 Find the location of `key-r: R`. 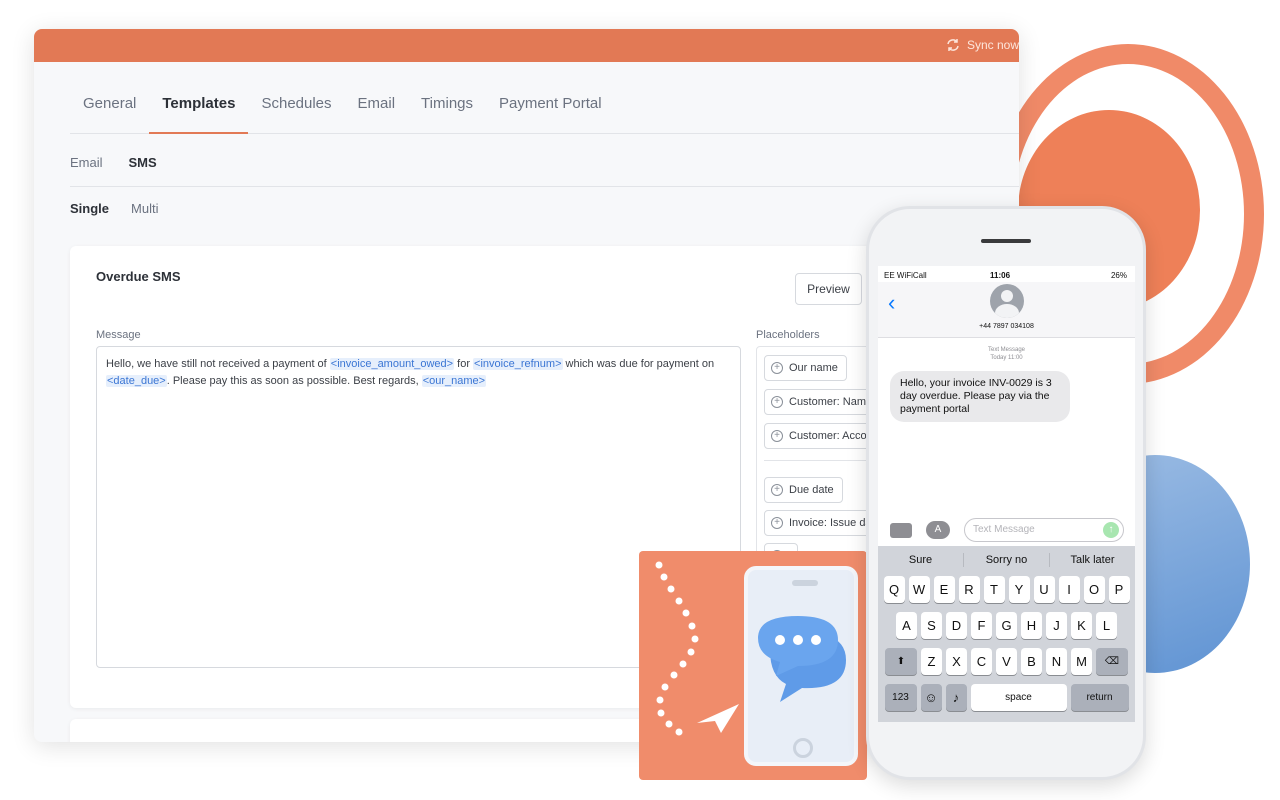

key-r: R is located at coordinates (969, 589).